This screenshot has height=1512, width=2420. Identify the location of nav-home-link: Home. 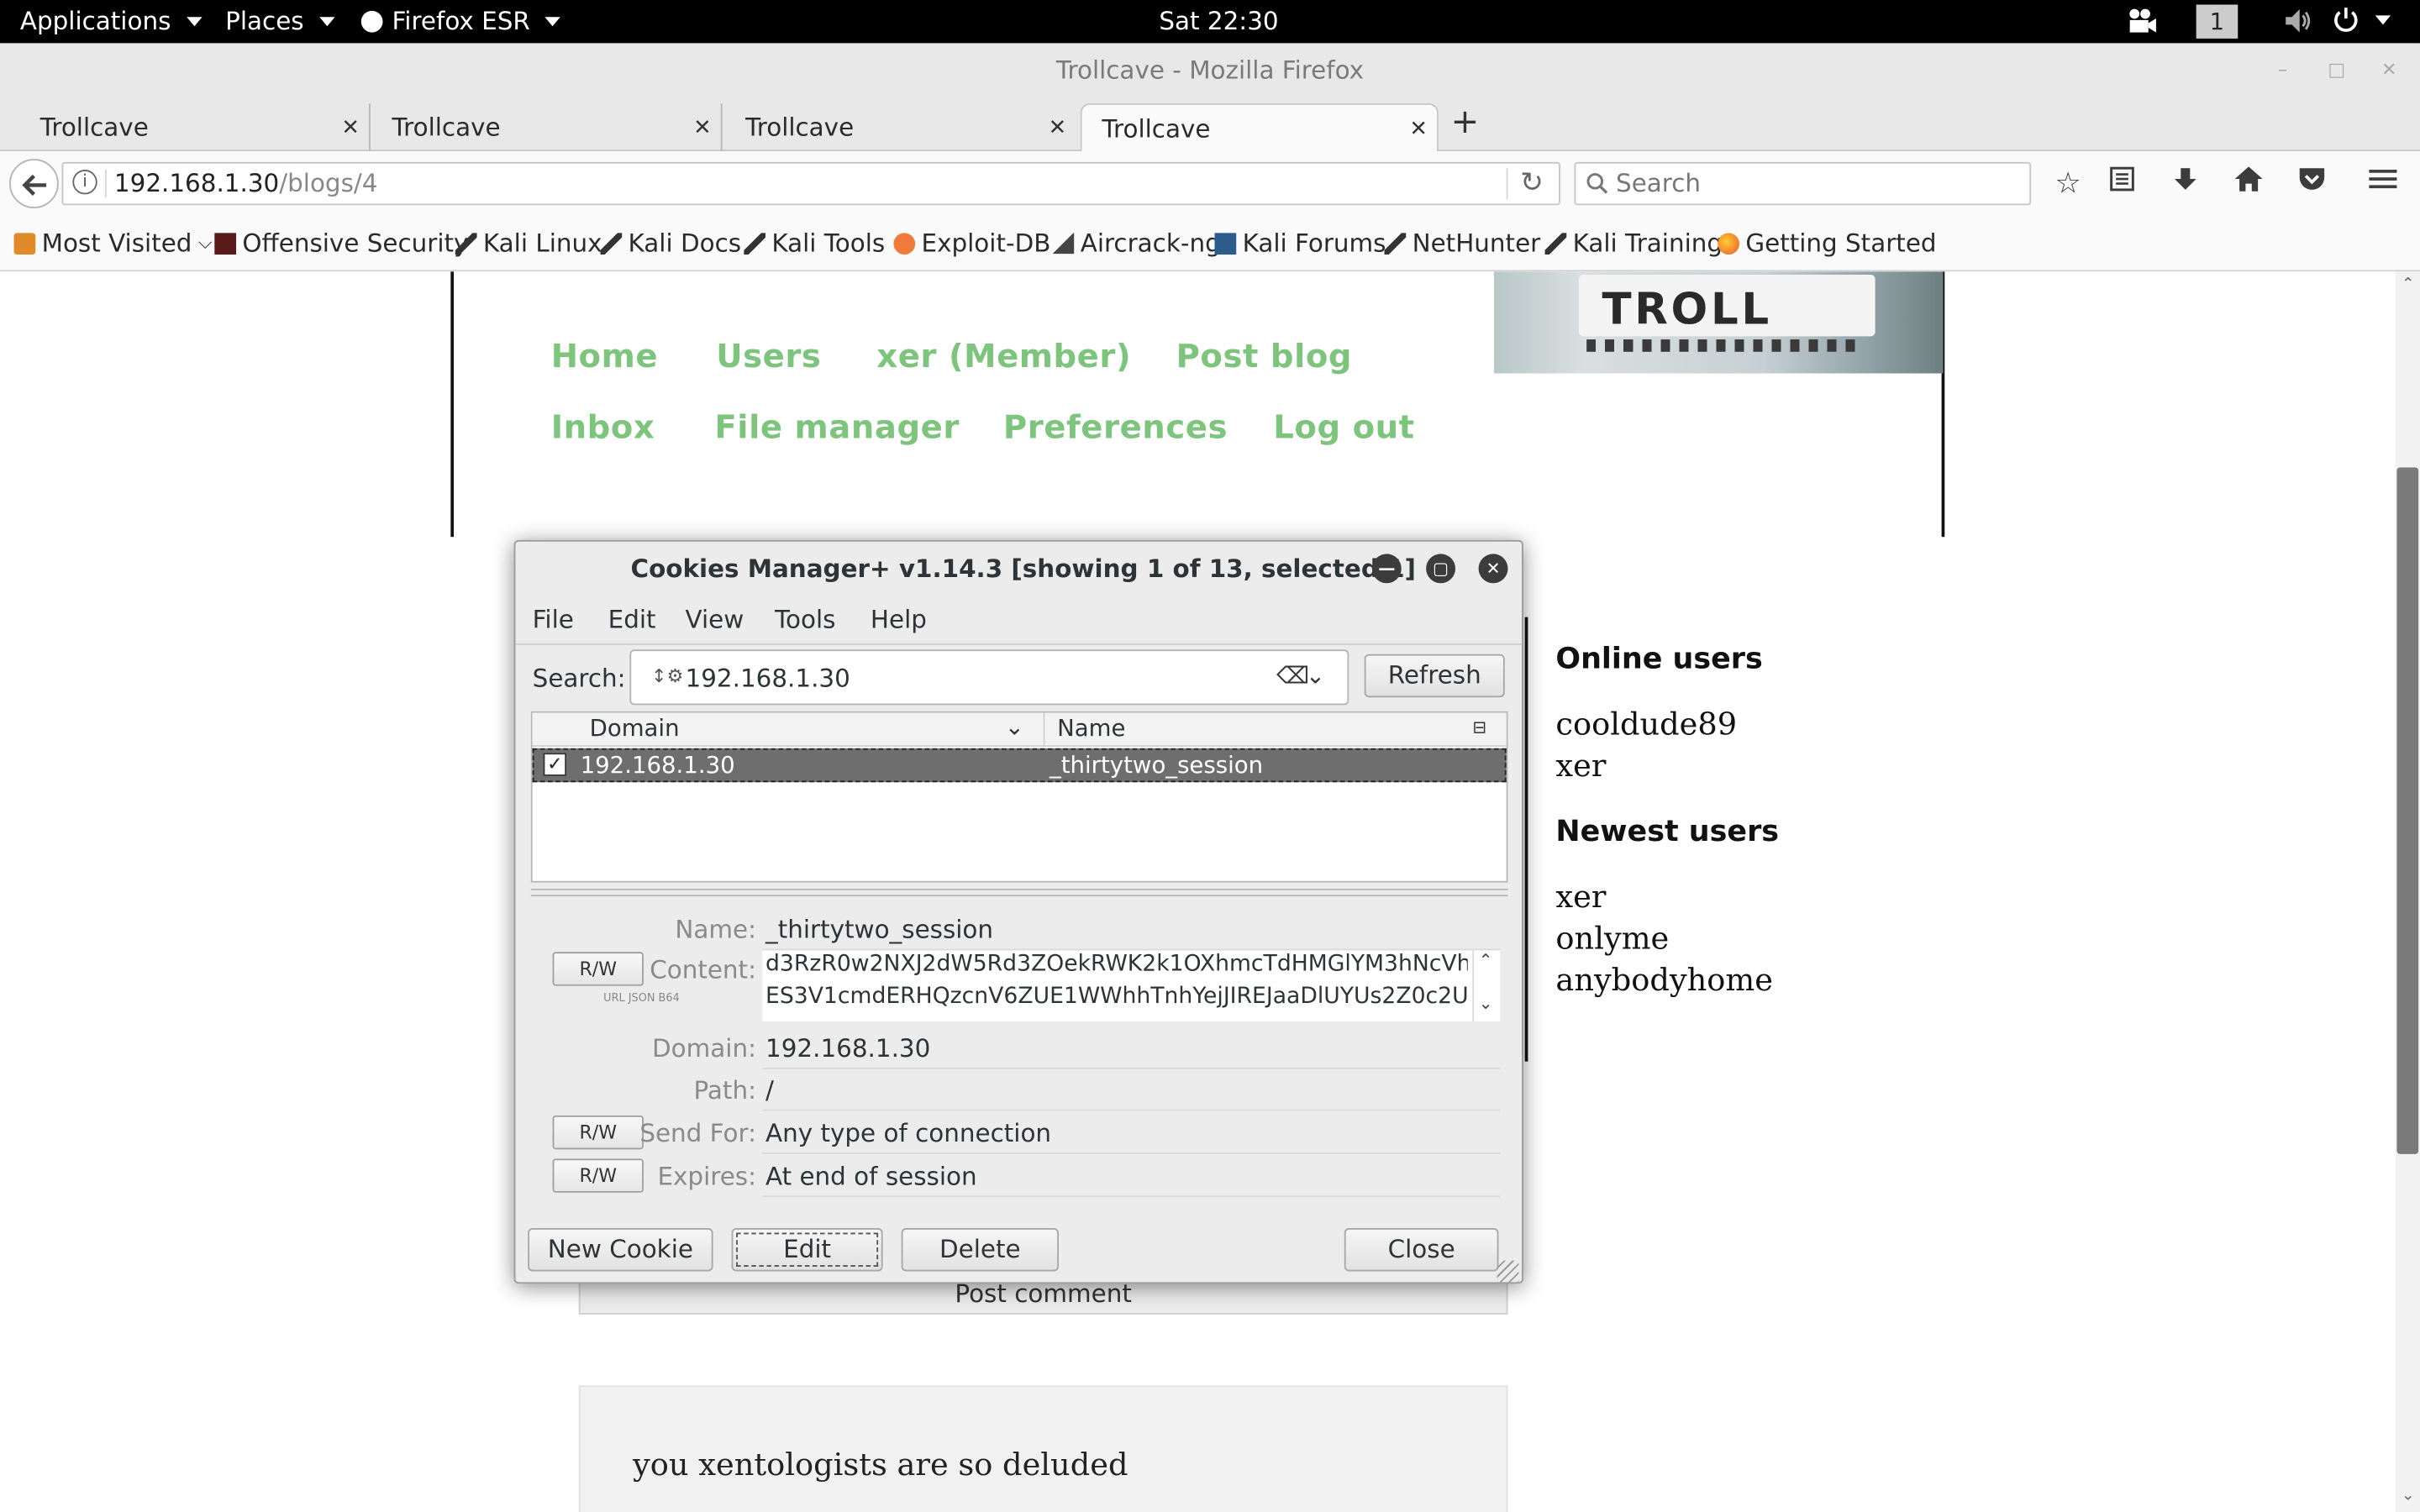
(604, 356).